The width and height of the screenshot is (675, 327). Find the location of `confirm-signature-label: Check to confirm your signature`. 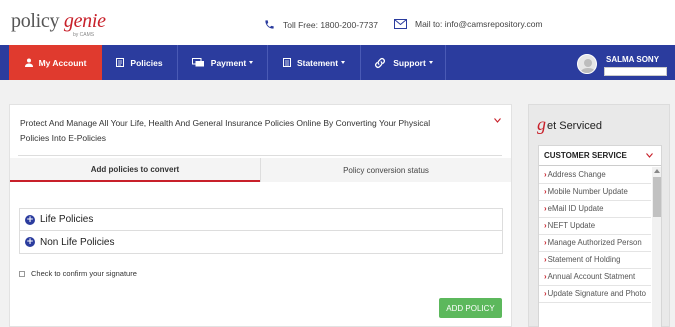

confirm-signature-label: Check to confirm your signature is located at coordinates (84, 273).